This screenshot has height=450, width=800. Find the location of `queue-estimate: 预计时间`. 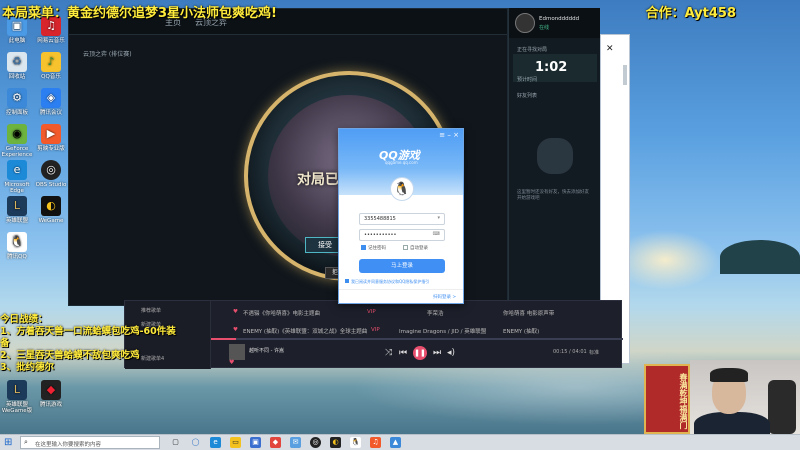

queue-estimate: 预计时间 is located at coordinates (527, 80).